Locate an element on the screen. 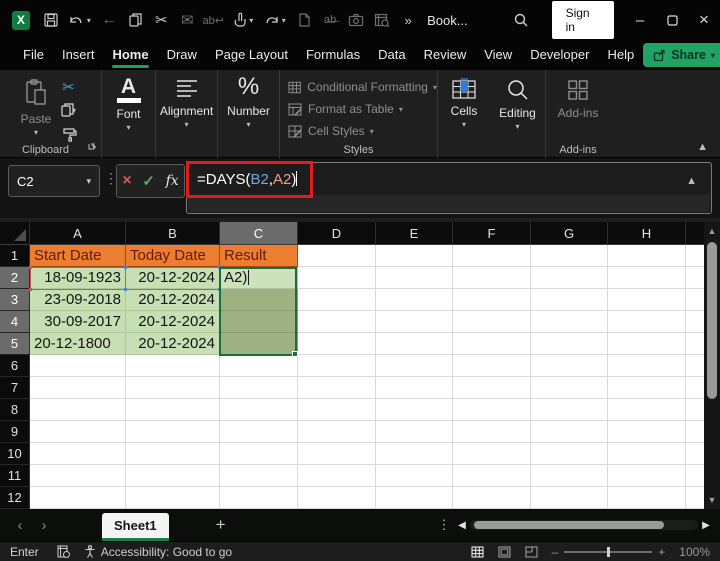  page-layout-view-icon is located at coordinates (504, 551).